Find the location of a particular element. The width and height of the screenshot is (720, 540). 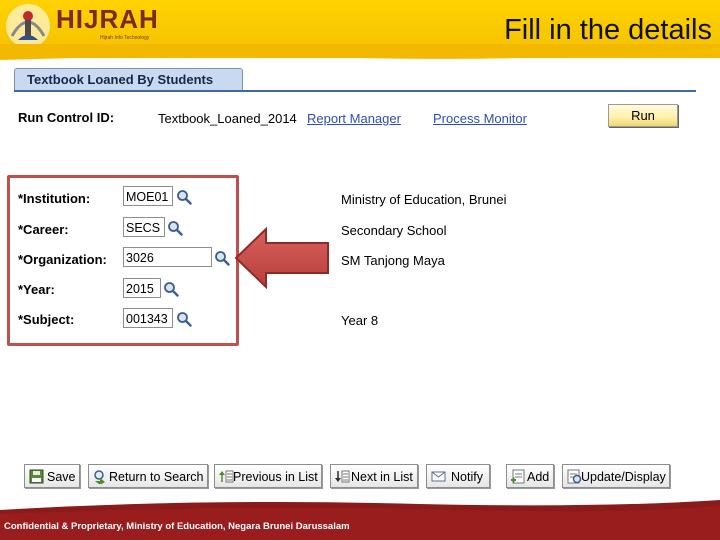

right-arrow-icon is located at coordinates (281, 258).